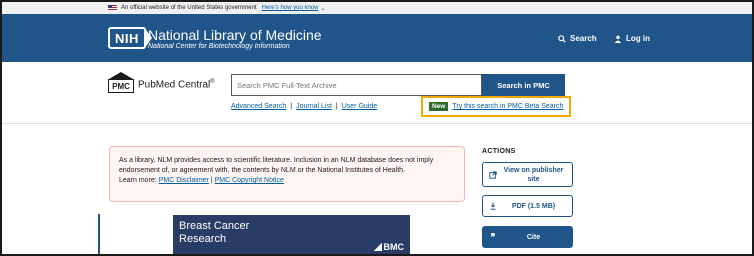 This screenshot has width=754, height=256. What do you see at coordinates (112, 8) in the screenshot?
I see `us-flag-icon` at bounding box center [112, 8].